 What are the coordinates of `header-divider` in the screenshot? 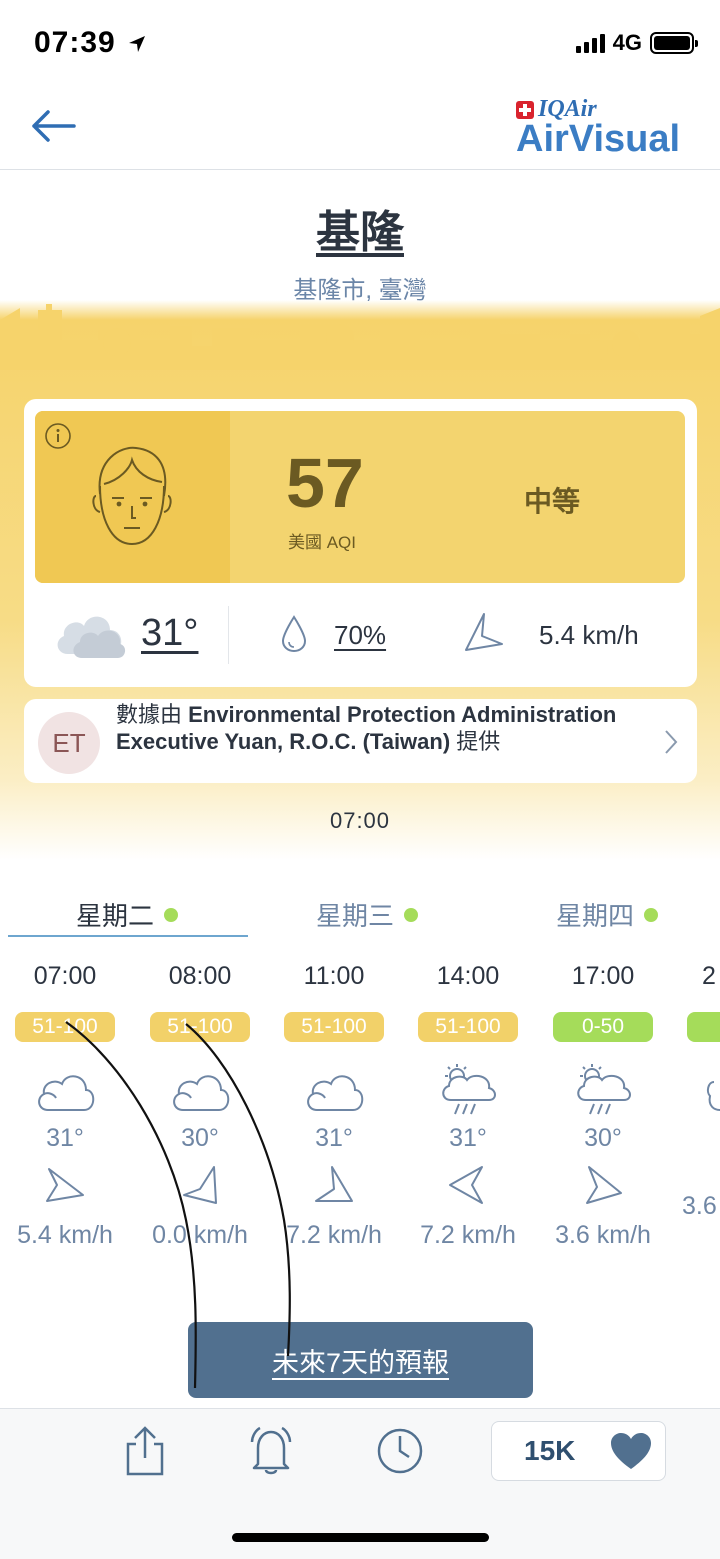 It's located at (360, 169).